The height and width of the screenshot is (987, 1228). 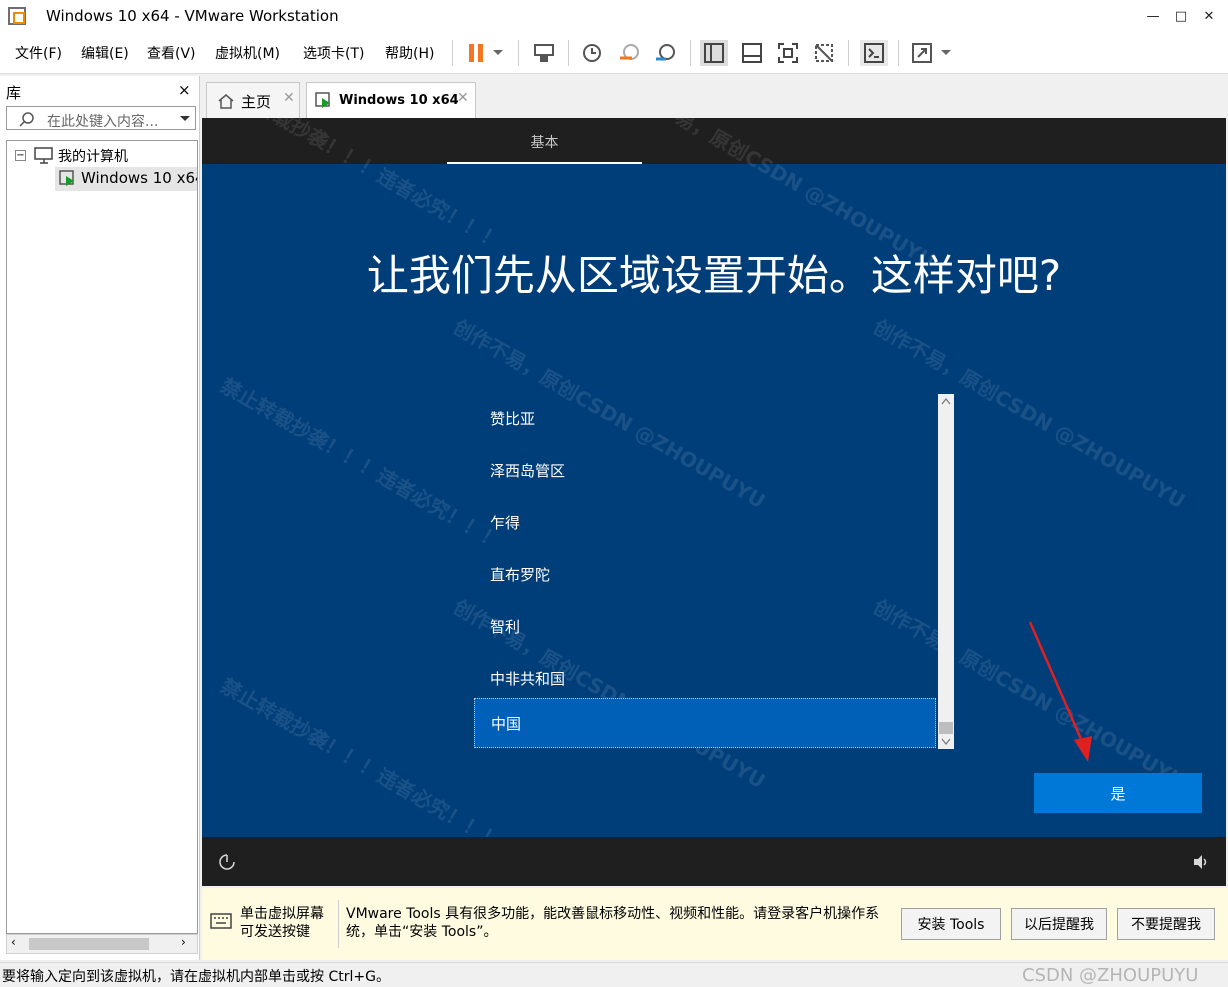 What do you see at coordinates (1110, 975) in the screenshot?
I see `csdn-watermark: CSDN @ZHOUPUYU` at bounding box center [1110, 975].